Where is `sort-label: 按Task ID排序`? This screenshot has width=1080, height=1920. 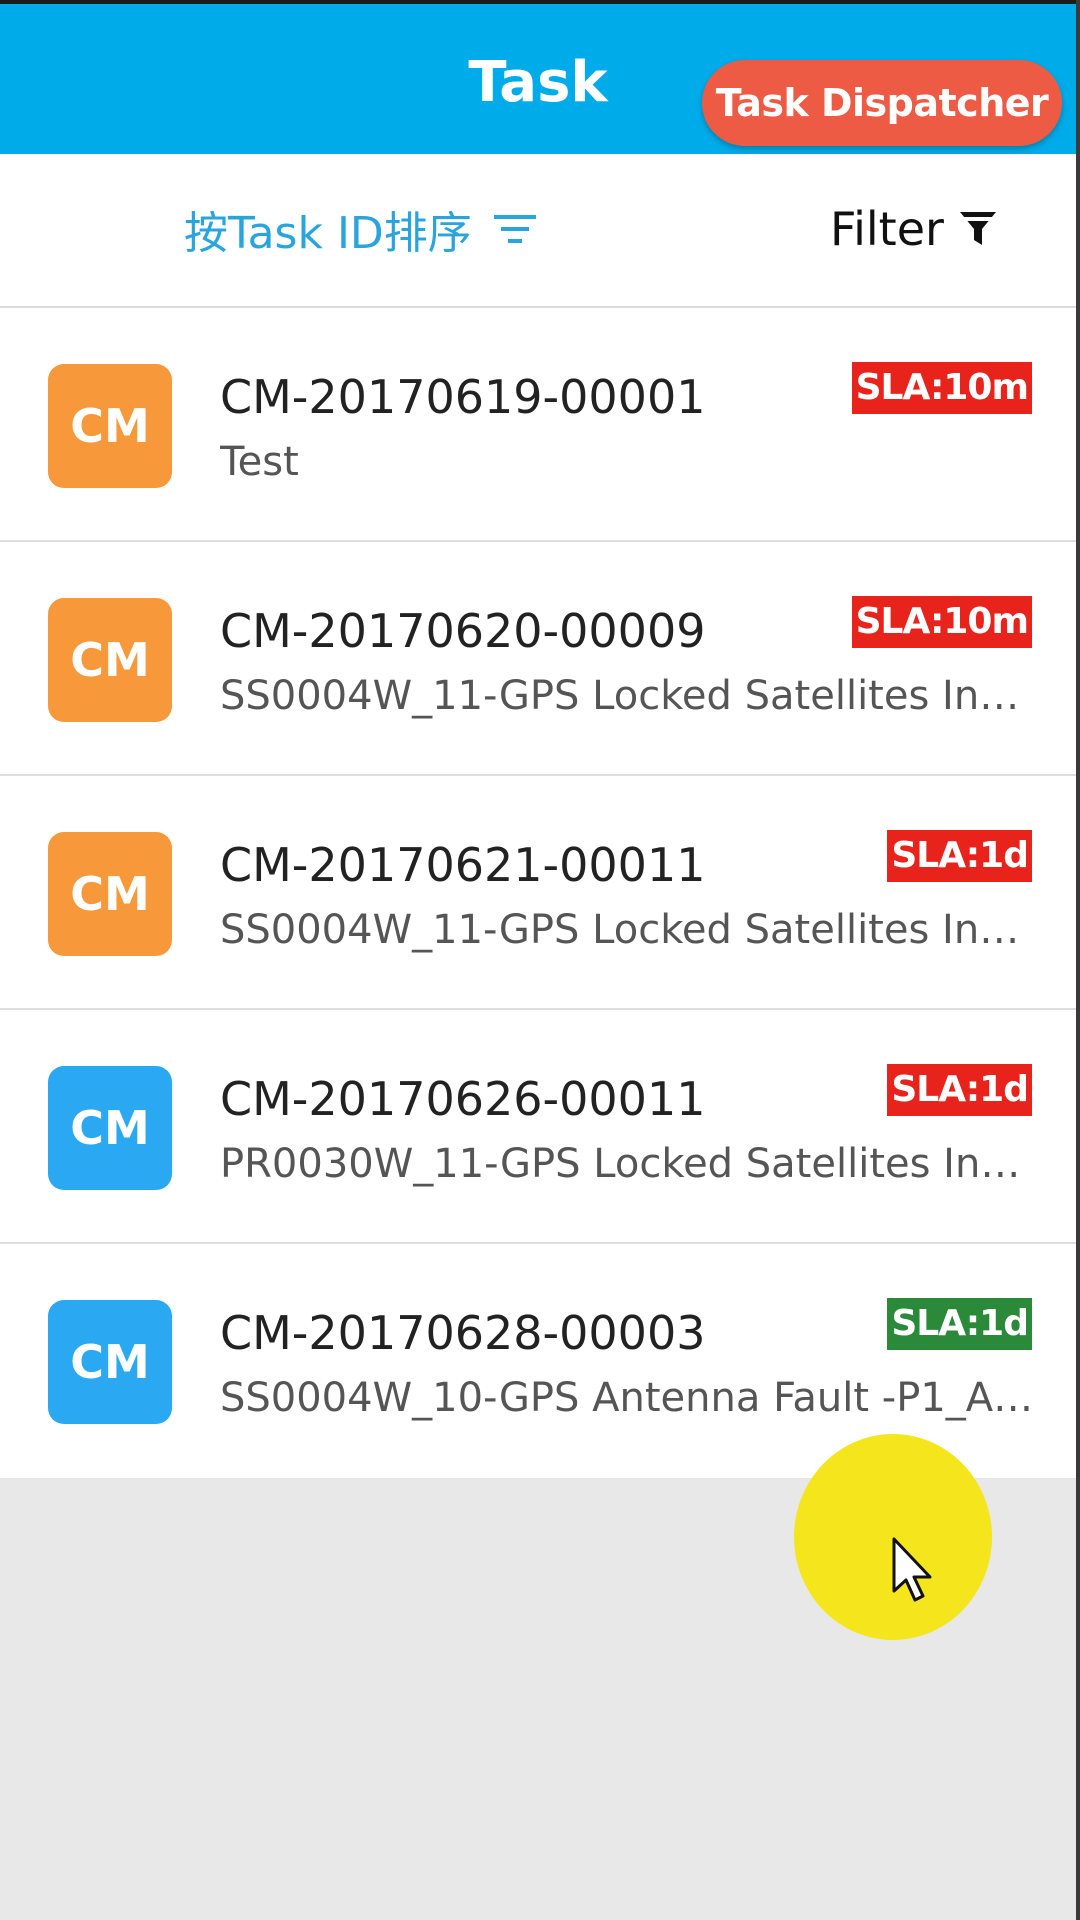 sort-label: 按Task ID排序 is located at coordinates (328, 233).